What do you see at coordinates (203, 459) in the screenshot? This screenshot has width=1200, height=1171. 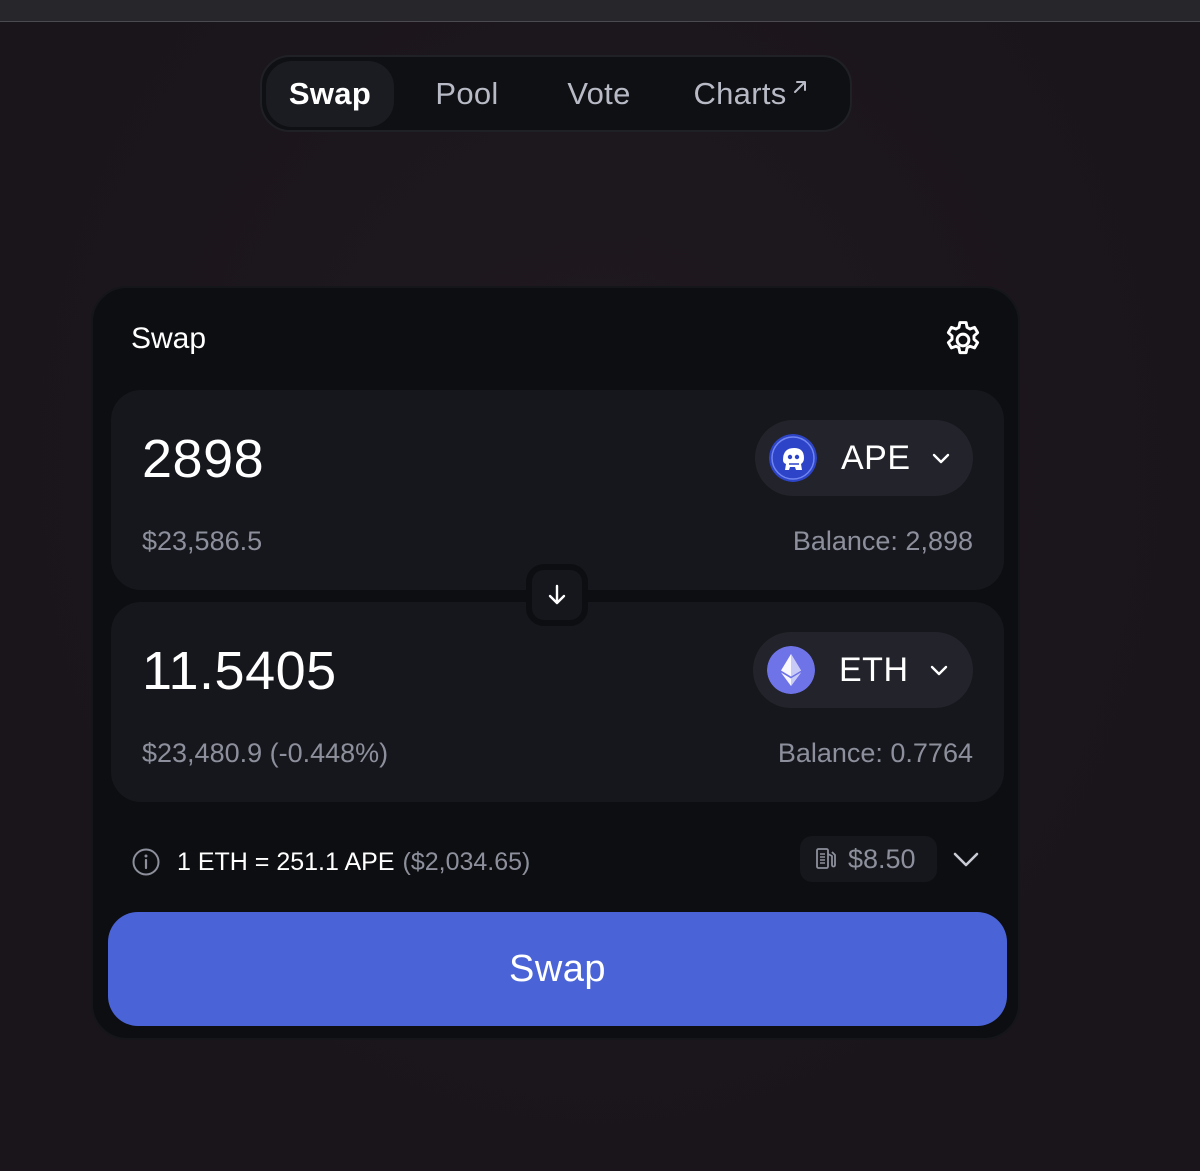 I see `sell-amount-input: 2898` at bounding box center [203, 459].